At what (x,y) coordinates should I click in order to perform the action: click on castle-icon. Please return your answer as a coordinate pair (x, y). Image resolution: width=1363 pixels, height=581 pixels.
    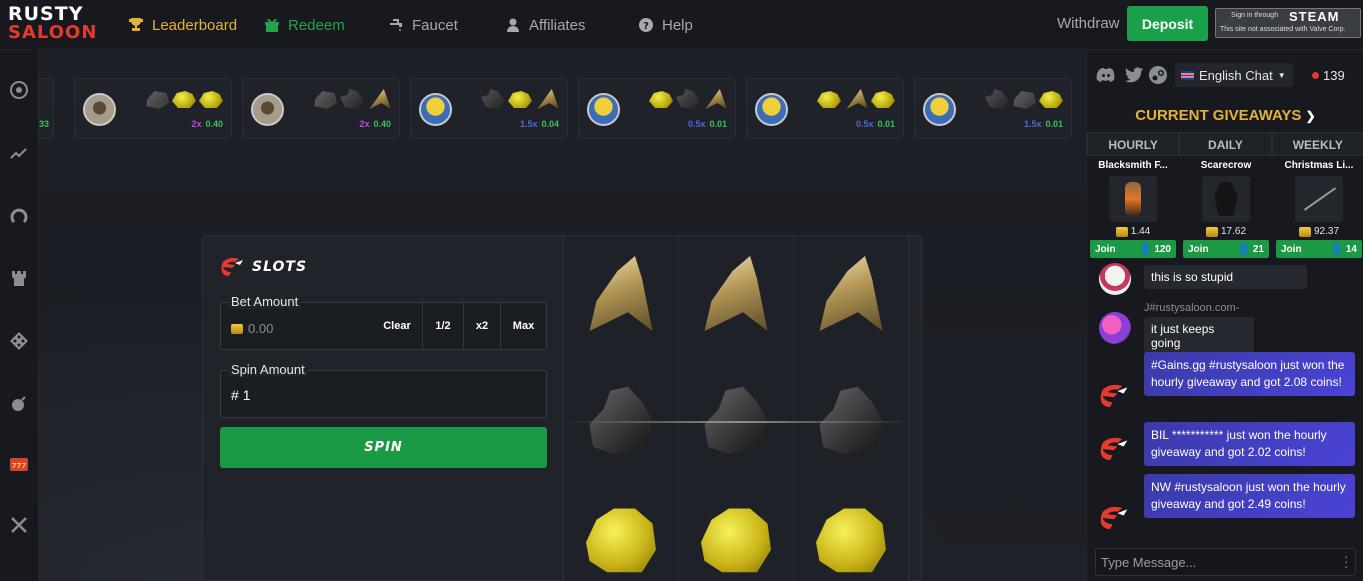
    Looking at the image, I should click on (19, 278).